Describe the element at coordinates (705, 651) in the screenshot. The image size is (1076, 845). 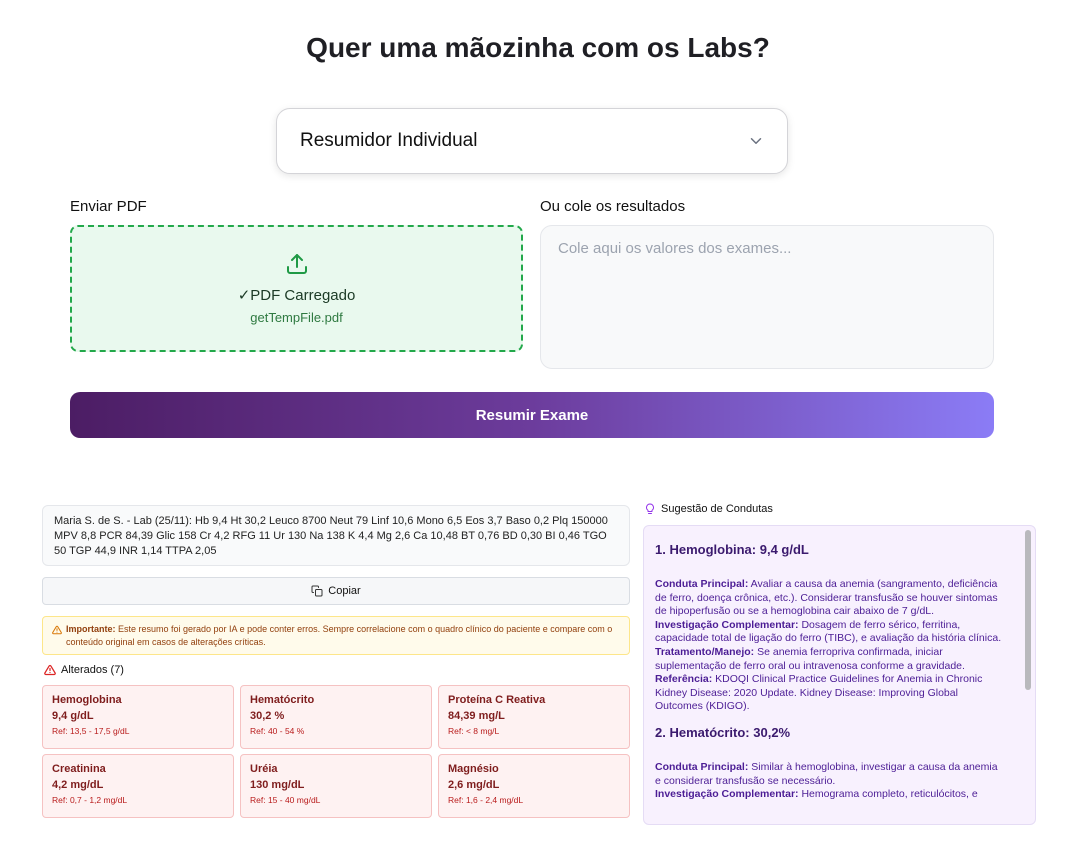
I see `label-tratamento: Tratamento/Manejo:` at that location.